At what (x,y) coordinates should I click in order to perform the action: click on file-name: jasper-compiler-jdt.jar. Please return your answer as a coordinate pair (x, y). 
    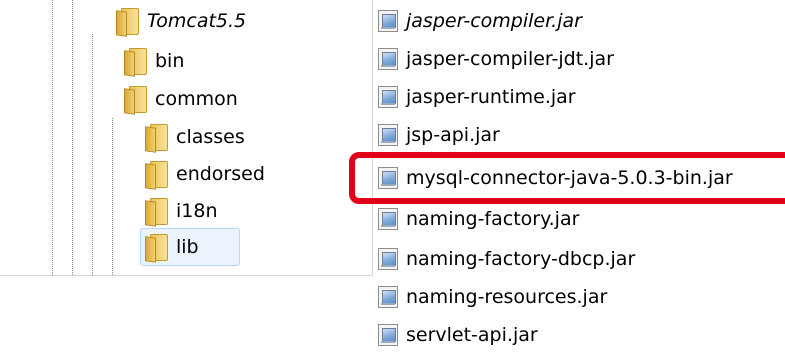
    Looking at the image, I should click on (510, 59).